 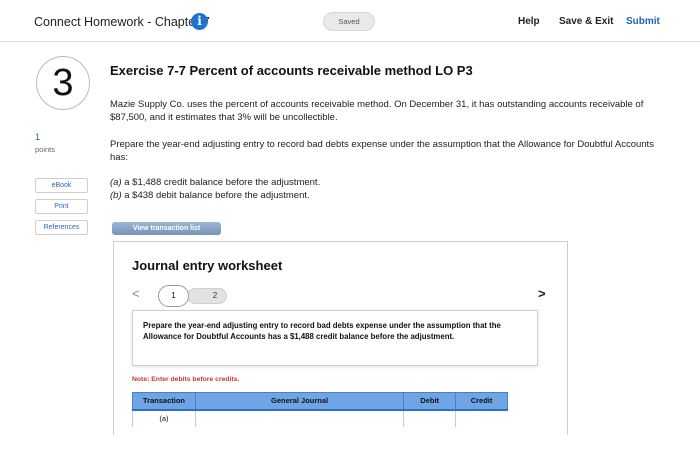 What do you see at coordinates (207, 265) in the screenshot?
I see `worksheet-title: Journal entry worksheet` at bounding box center [207, 265].